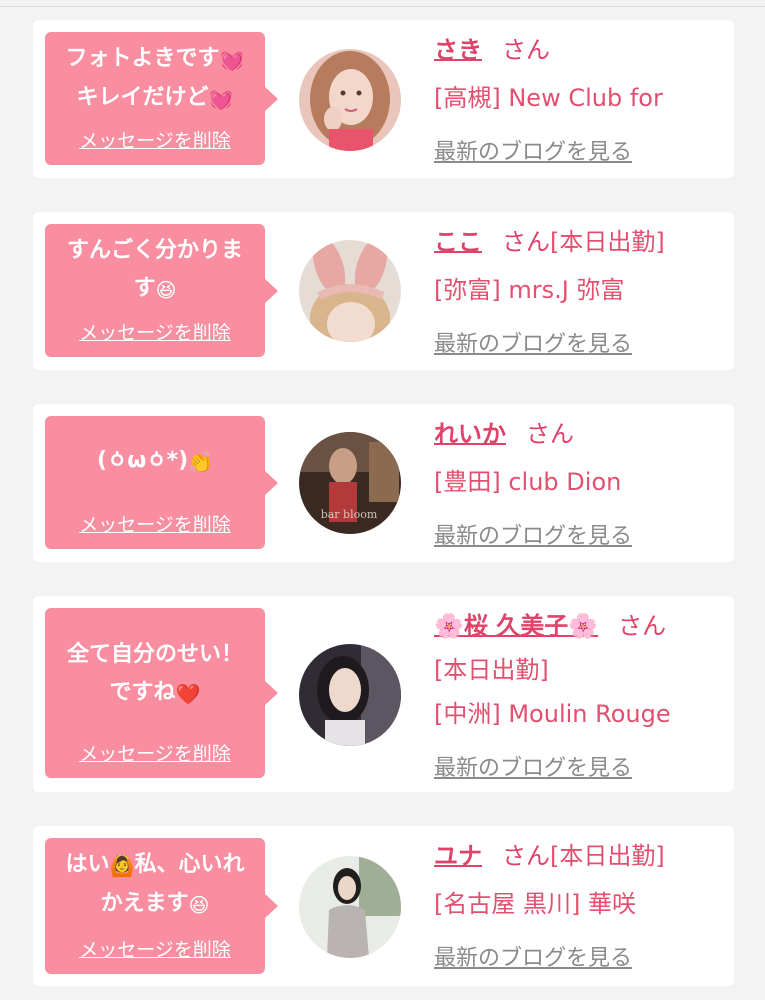 The width and height of the screenshot is (765, 1000). What do you see at coordinates (516, 626) in the screenshot?
I see `cast-name-link: 🌸桜 久美子🌸` at bounding box center [516, 626].